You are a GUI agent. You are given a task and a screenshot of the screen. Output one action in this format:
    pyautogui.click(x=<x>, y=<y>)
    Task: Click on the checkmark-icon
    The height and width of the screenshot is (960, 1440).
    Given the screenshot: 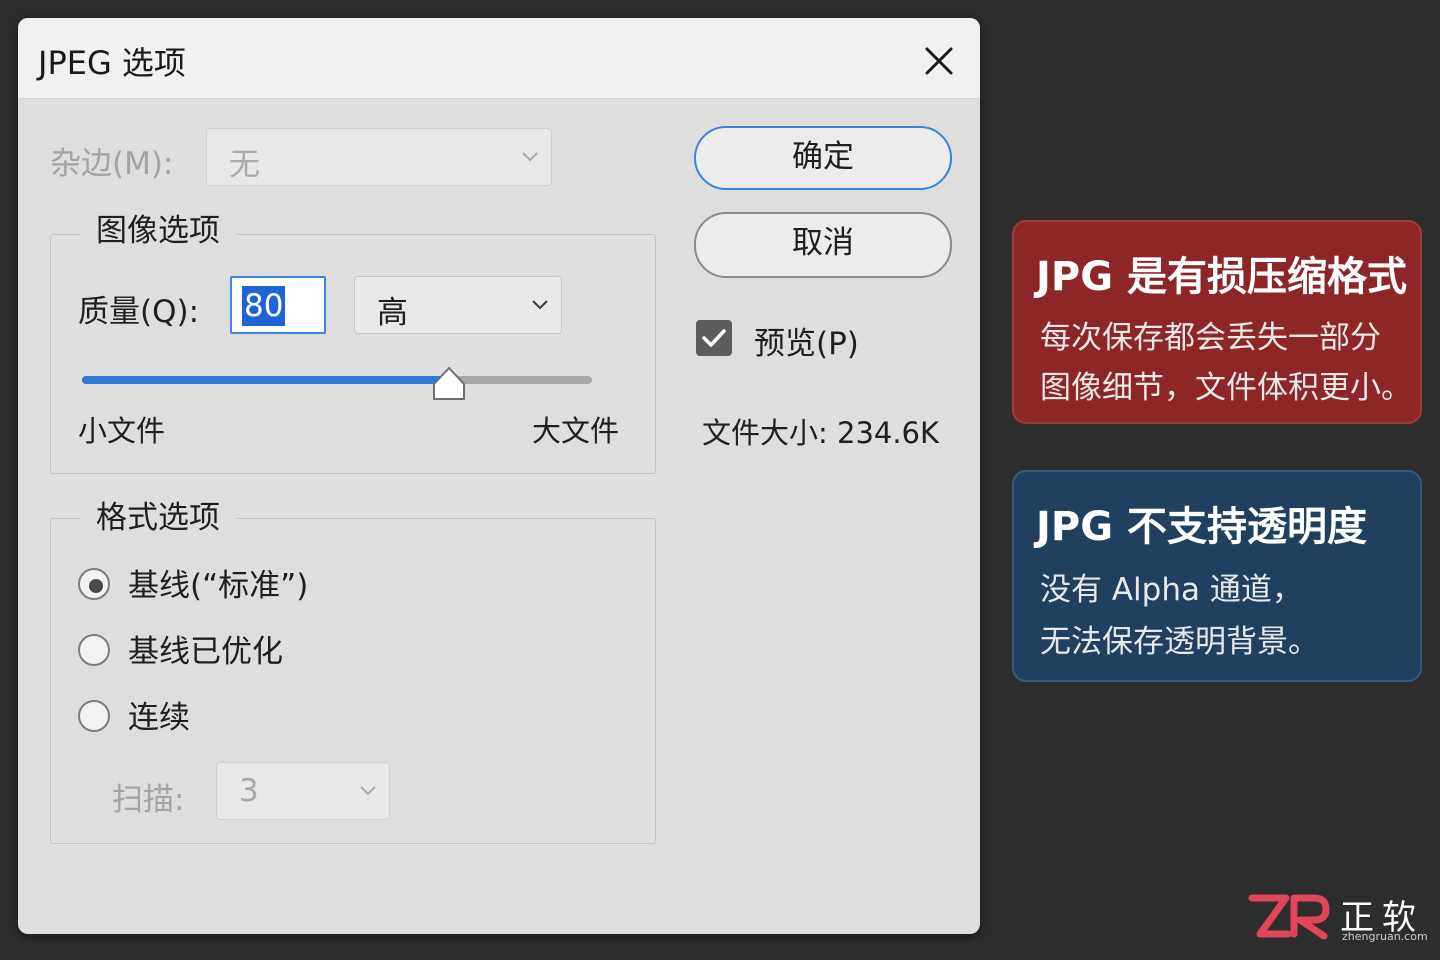 What is the action you would take?
    pyautogui.click(x=714, y=338)
    